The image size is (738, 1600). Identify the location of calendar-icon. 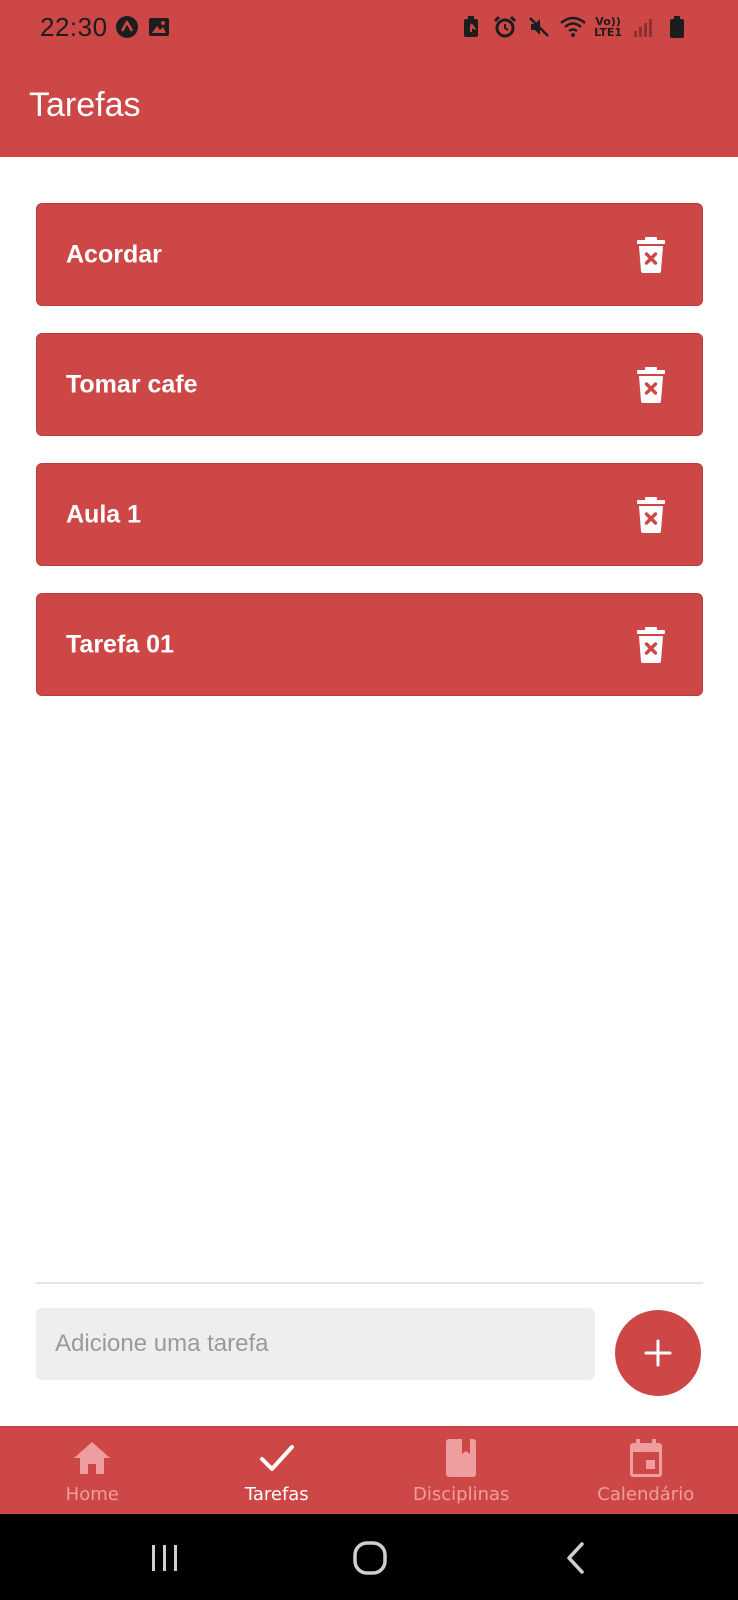
(646, 1458).